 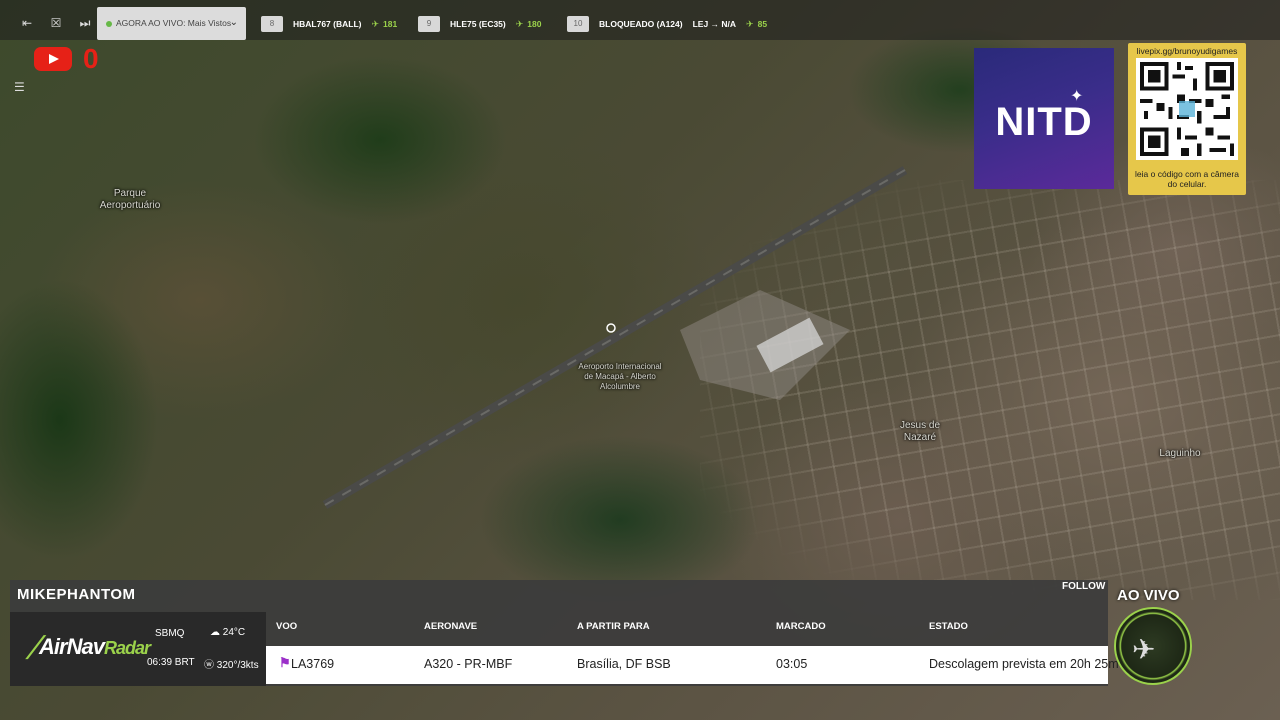 I want to click on airnav-brand: AirNav, so click(x=72, y=646).